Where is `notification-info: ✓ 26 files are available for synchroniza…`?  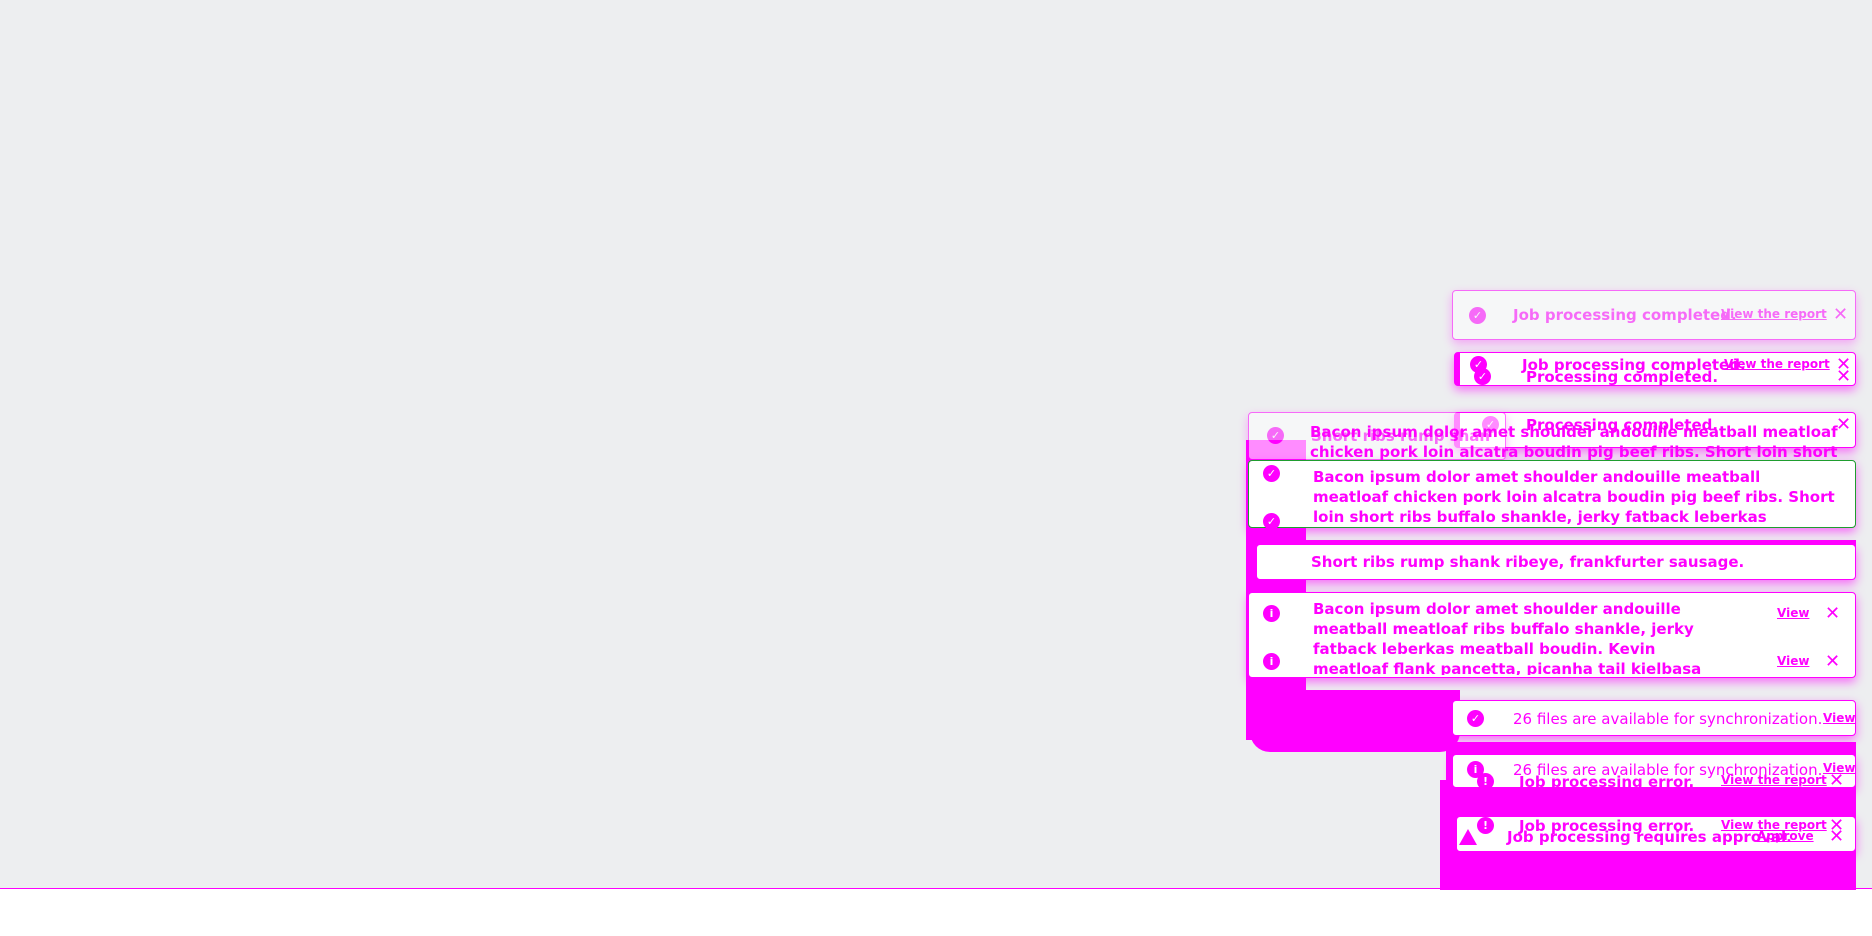 notification-info: ✓ 26 files are available for synchroniza… is located at coordinates (1654, 718).